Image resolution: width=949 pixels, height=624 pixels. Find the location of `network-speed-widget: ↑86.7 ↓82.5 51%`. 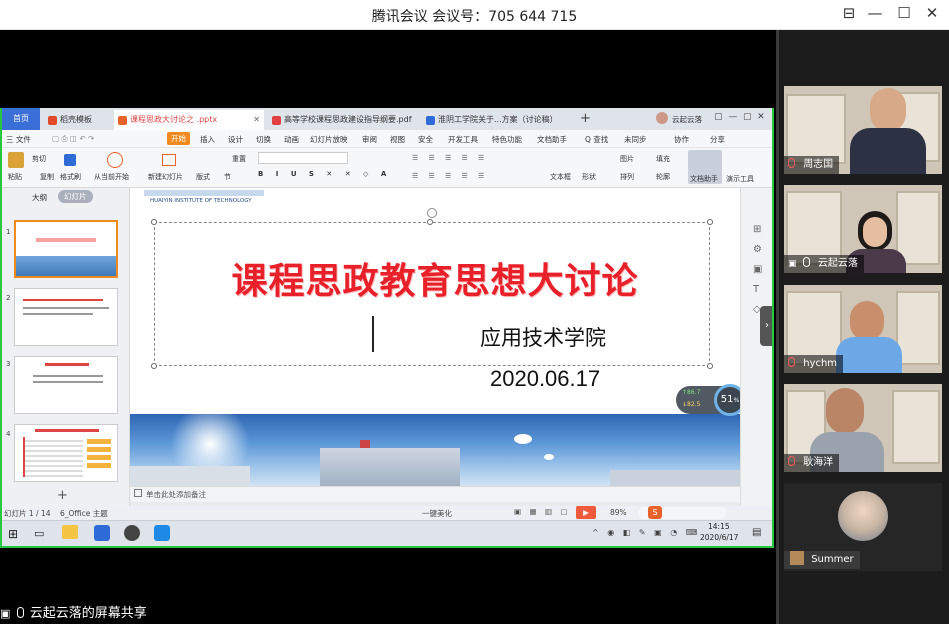

network-speed-widget: ↑86.7 ↓82.5 51% is located at coordinates (711, 400).